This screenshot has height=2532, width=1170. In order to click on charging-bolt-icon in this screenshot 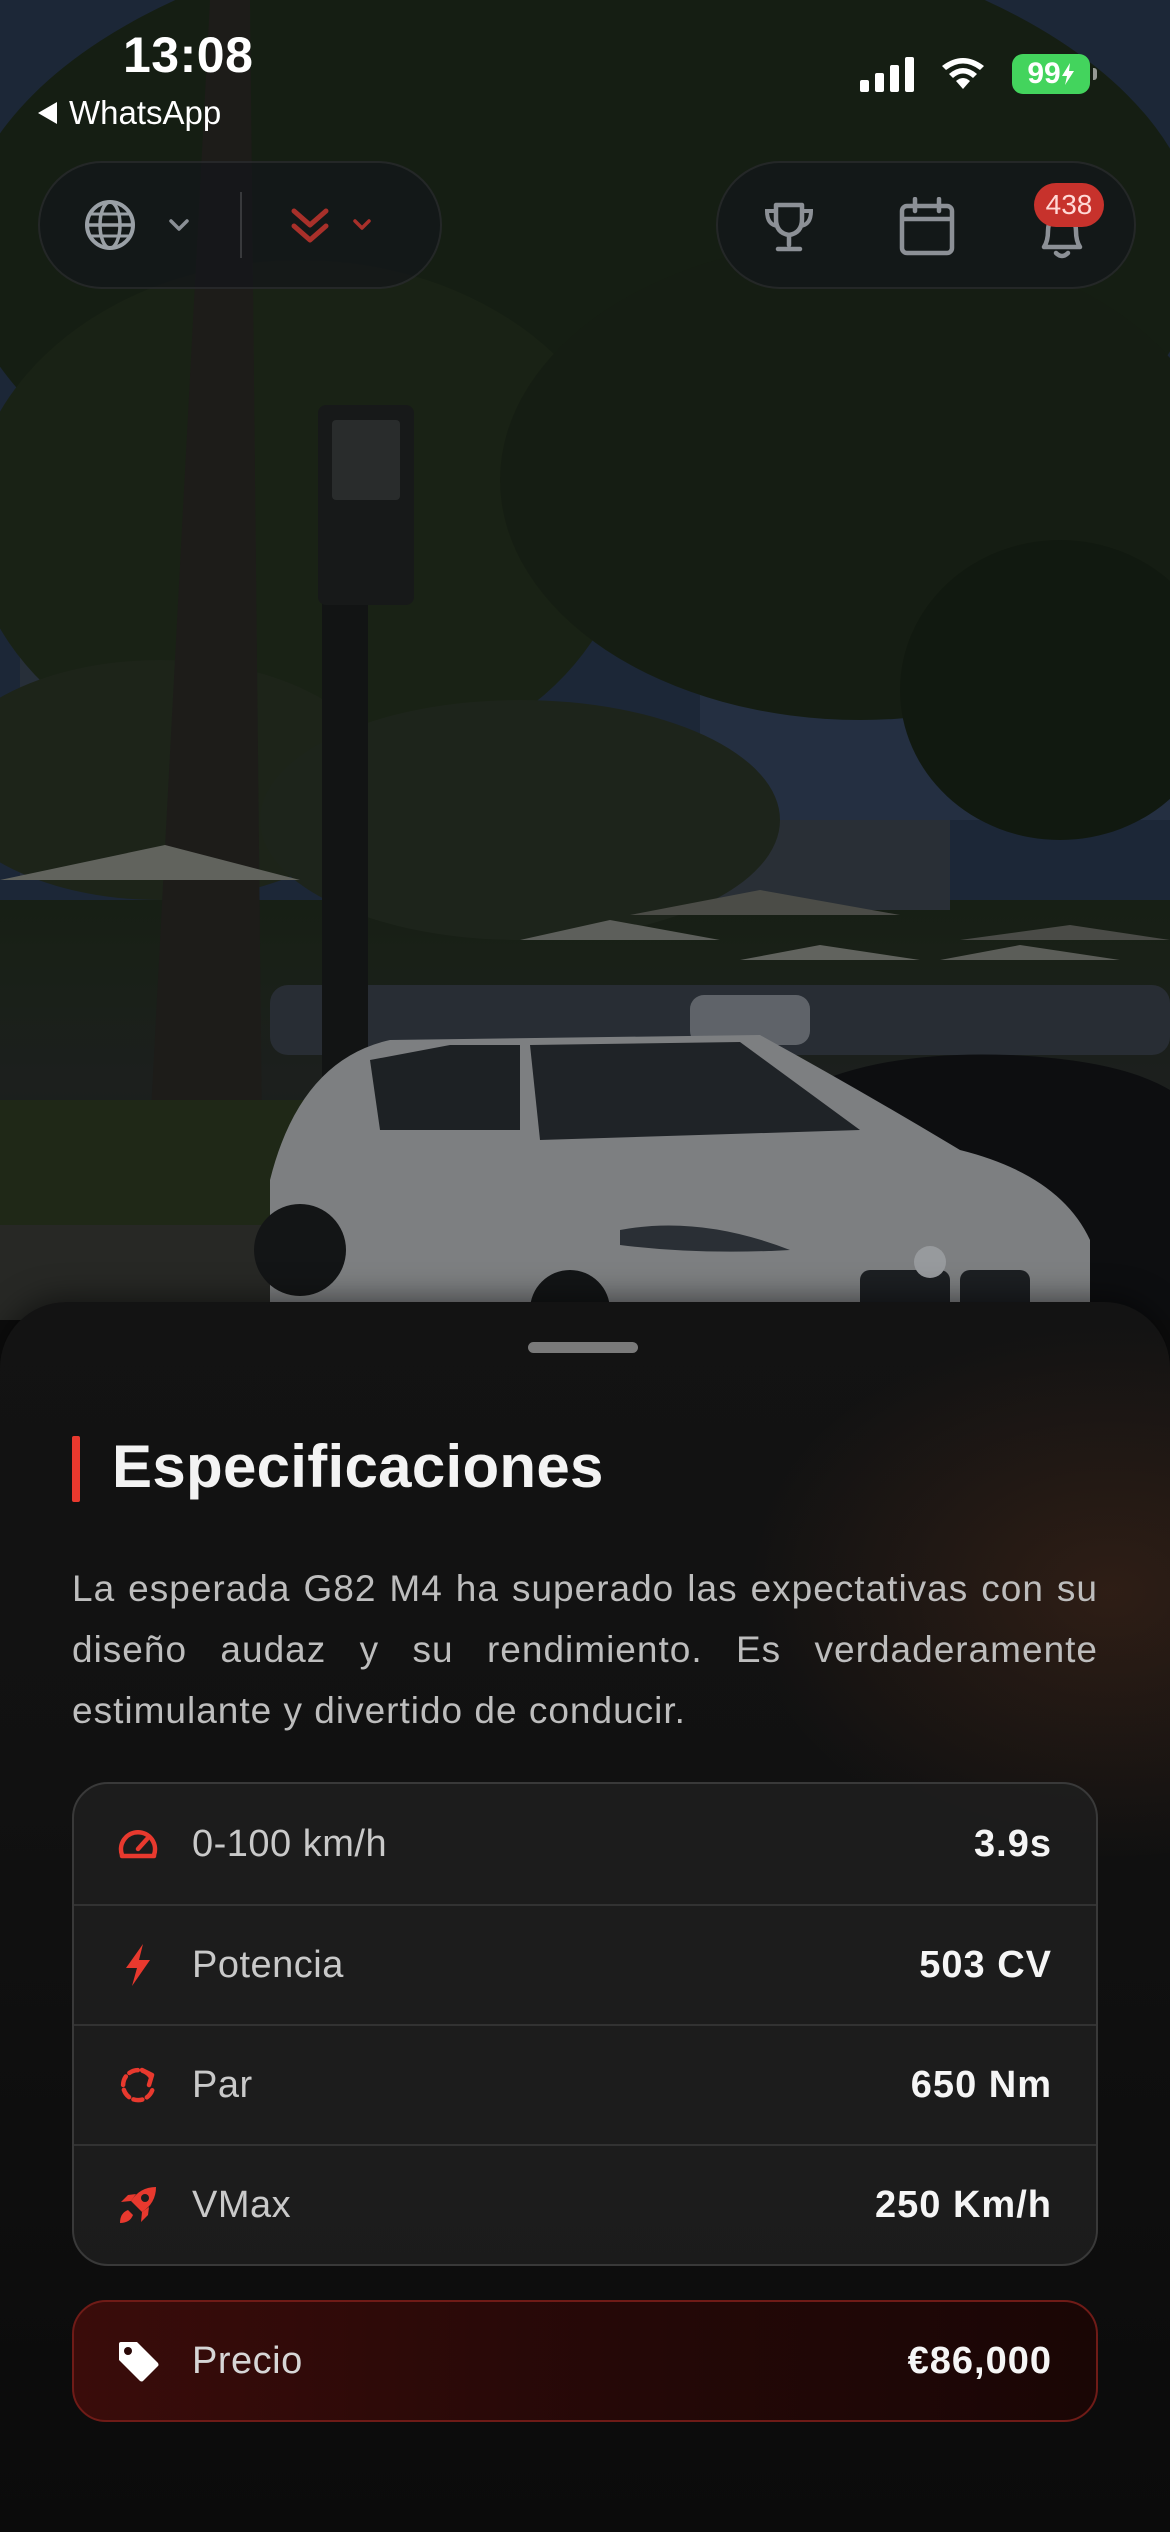, I will do `click(1067, 74)`.